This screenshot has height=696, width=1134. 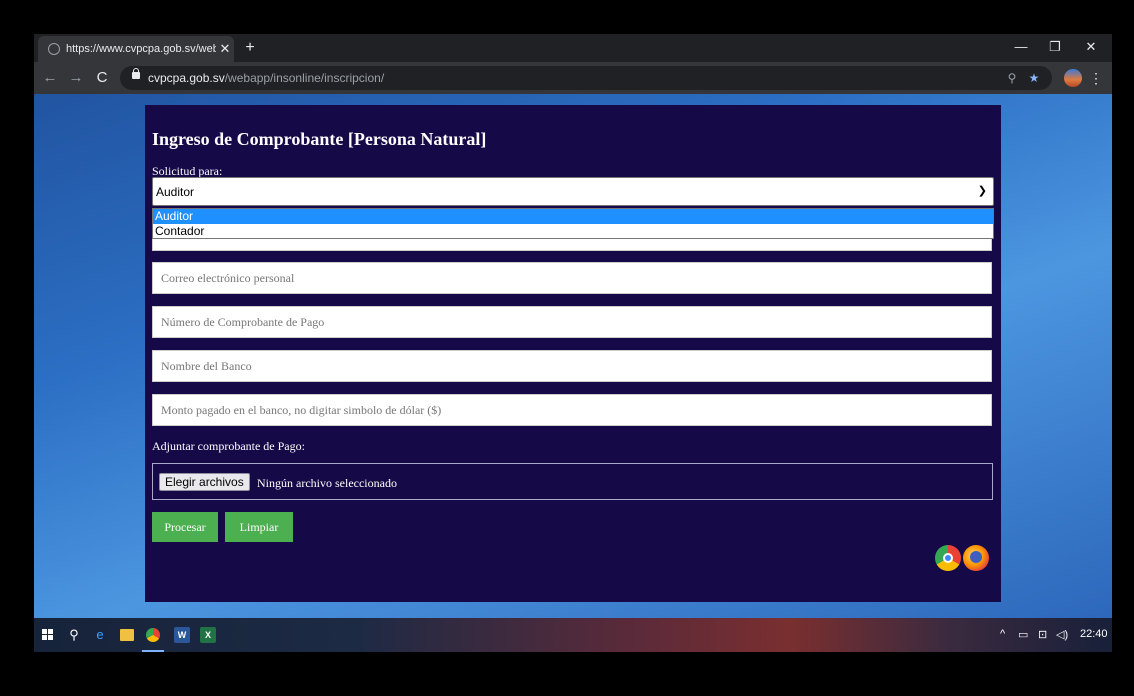 What do you see at coordinates (982, 191) in the screenshot?
I see `chevron-down-icon: ❯` at bounding box center [982, 191].